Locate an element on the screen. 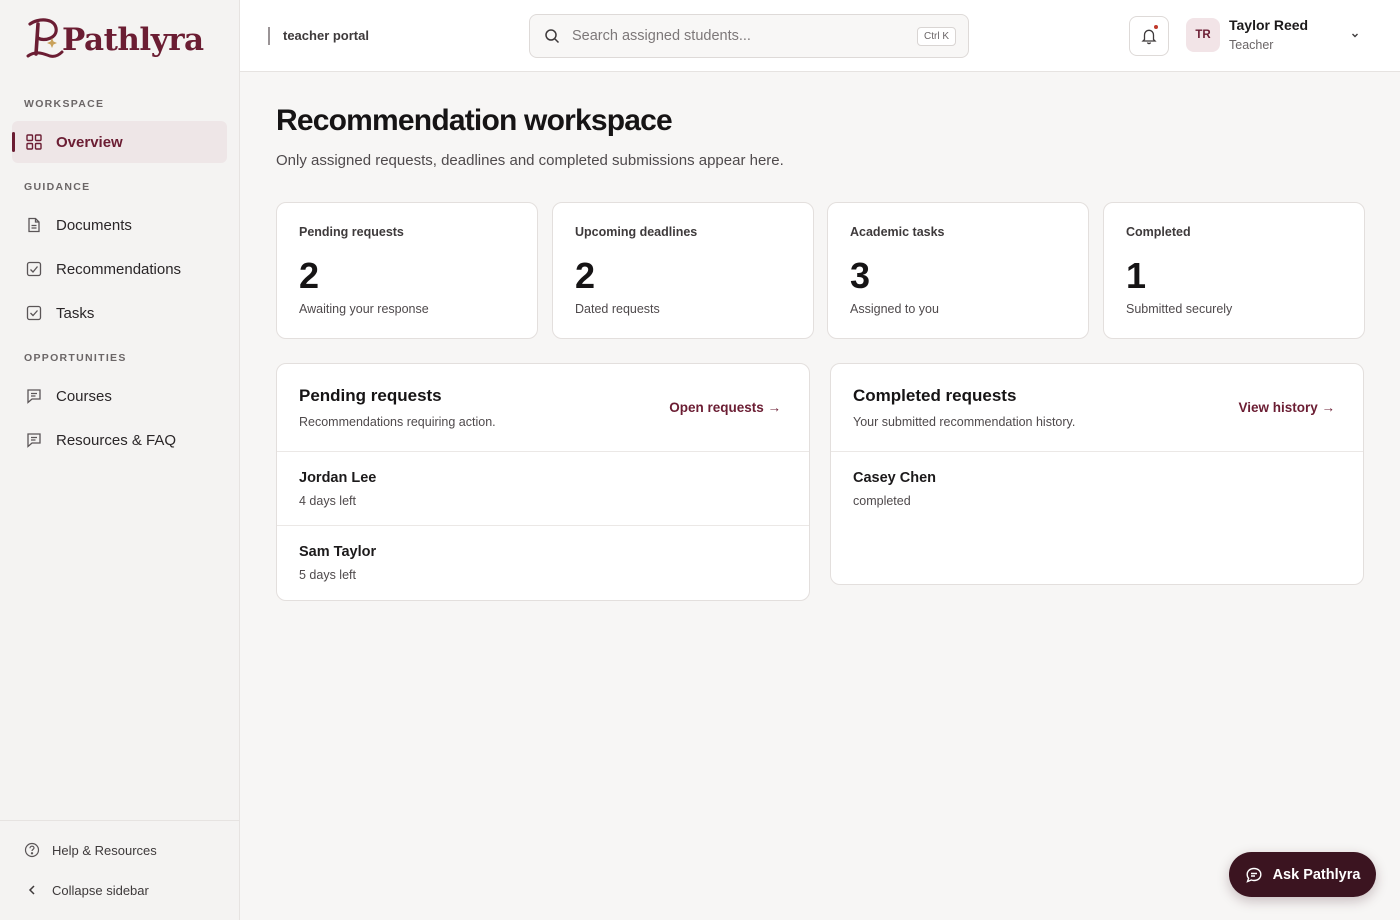  sidebar-item-label: Tasks is located at coordinates (75, 313).